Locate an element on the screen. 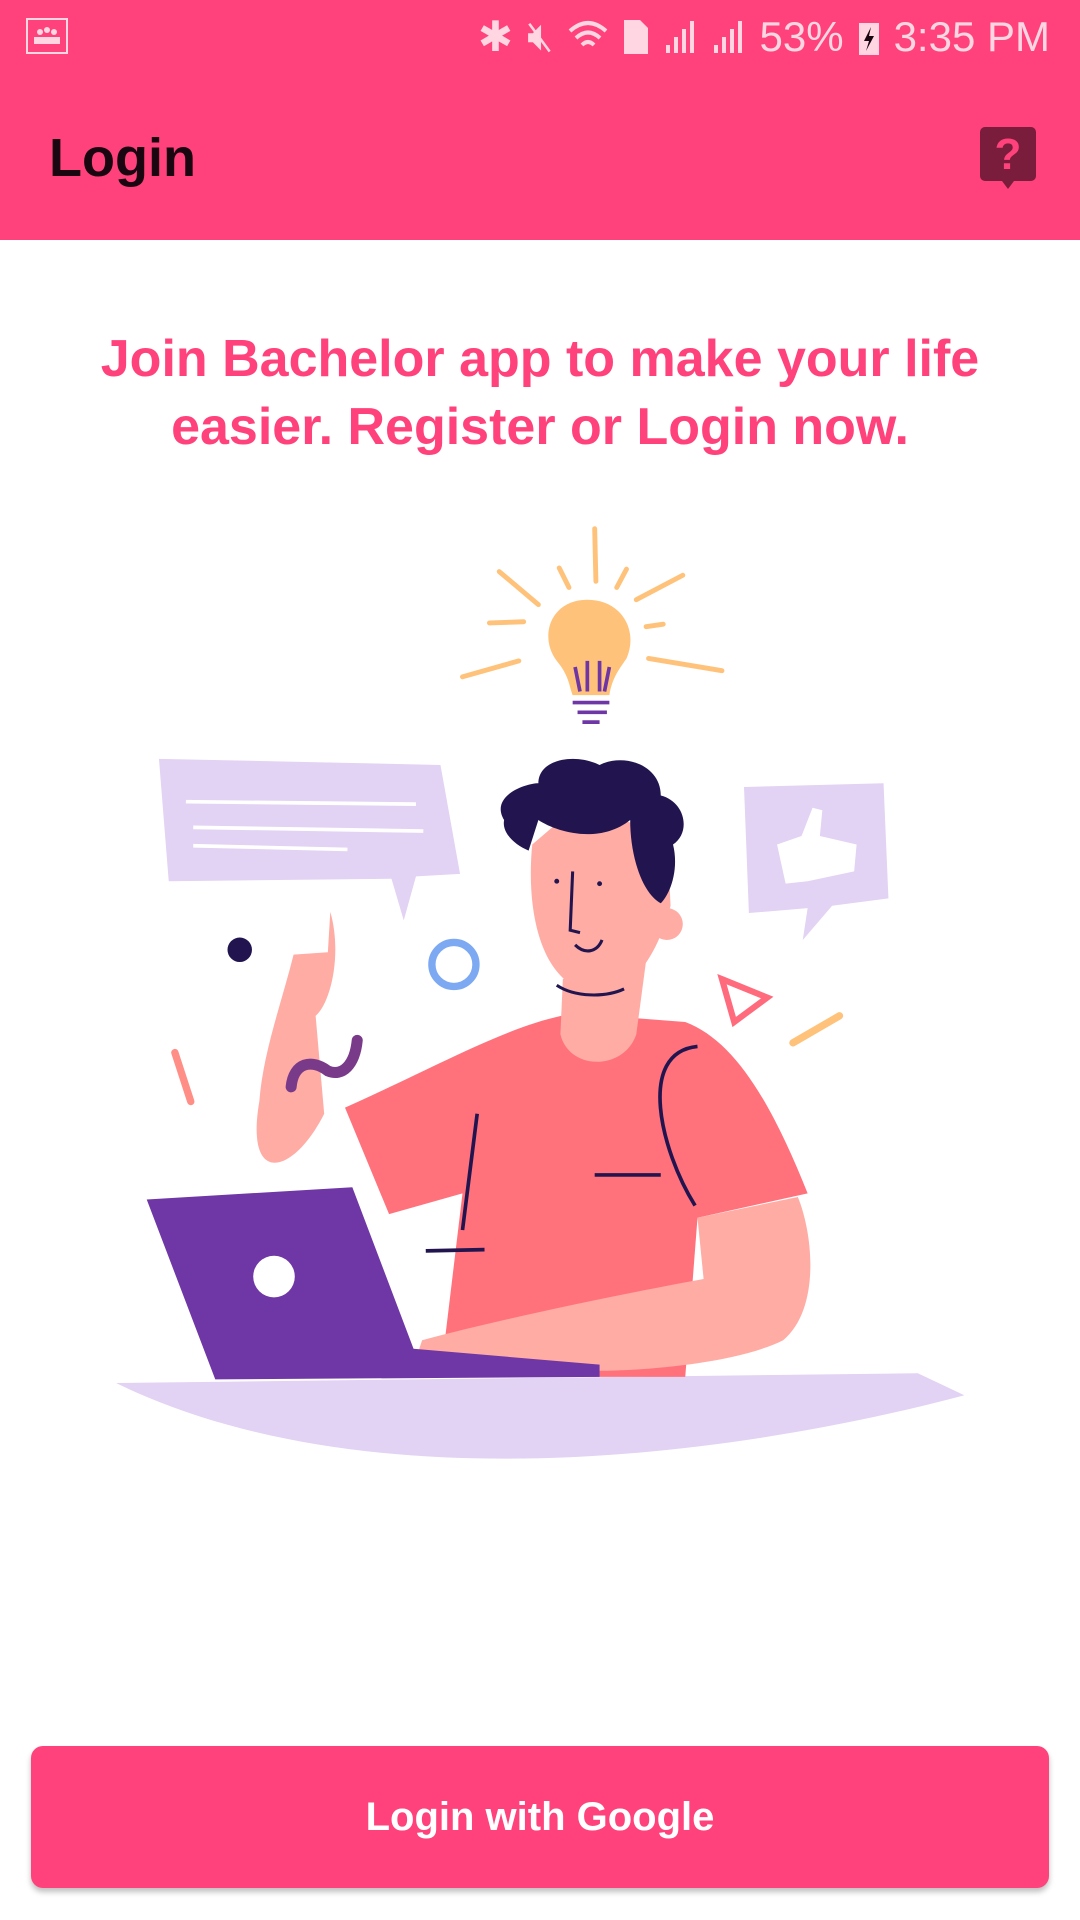  mute-icon: 🔇︎ is located at coordinates (540, 35).